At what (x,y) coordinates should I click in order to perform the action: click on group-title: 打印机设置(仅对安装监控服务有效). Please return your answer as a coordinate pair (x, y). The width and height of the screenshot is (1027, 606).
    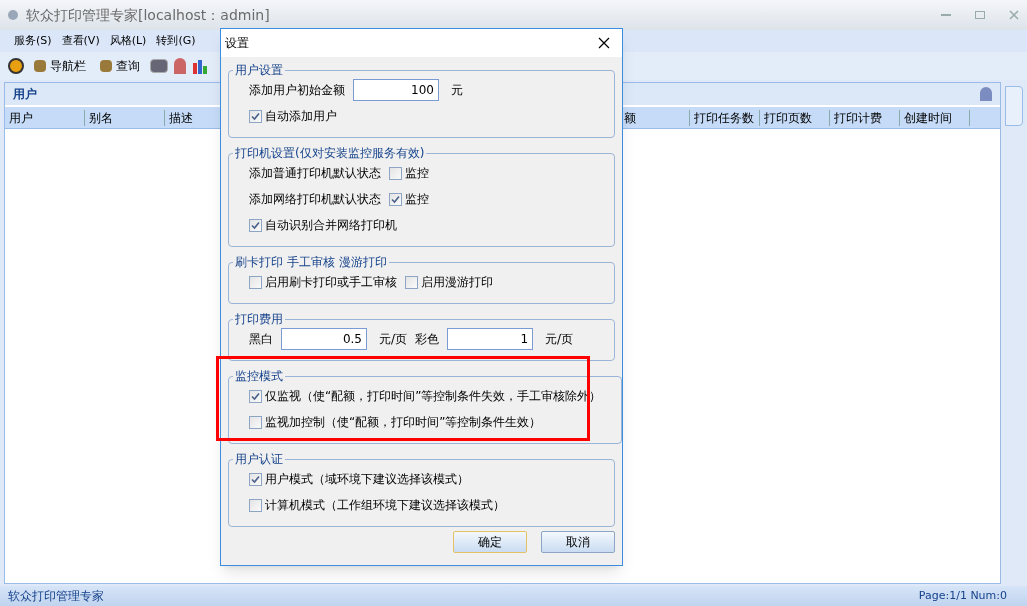
    Looking at the image, I should click on (330, 153).